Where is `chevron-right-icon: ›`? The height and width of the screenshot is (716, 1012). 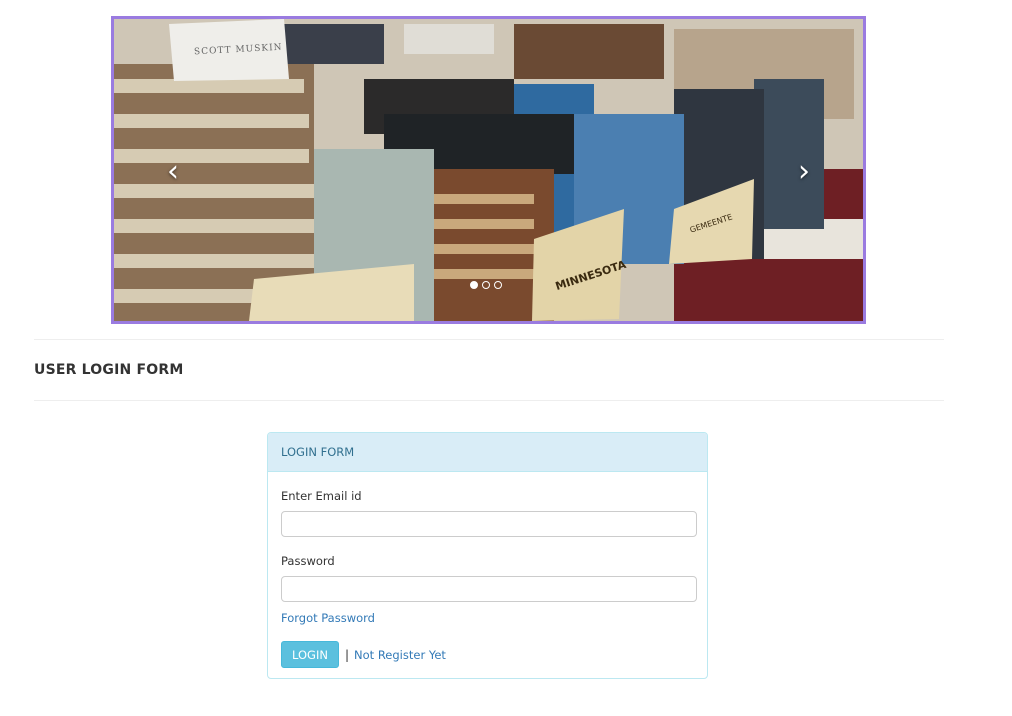 chevron-right-icon: › is located at coordinates (804, 171).